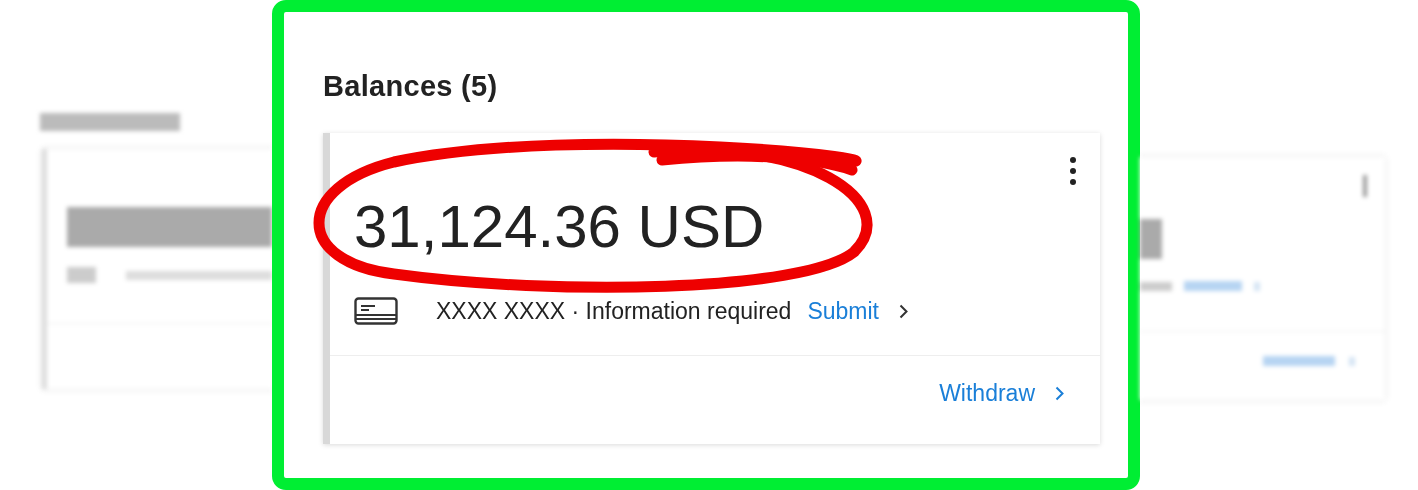 The width and height of the screenshot is (1418, 490). Describe the element at coordinates (1073, 171) in the screenshot. I see `more-icon` at that location.